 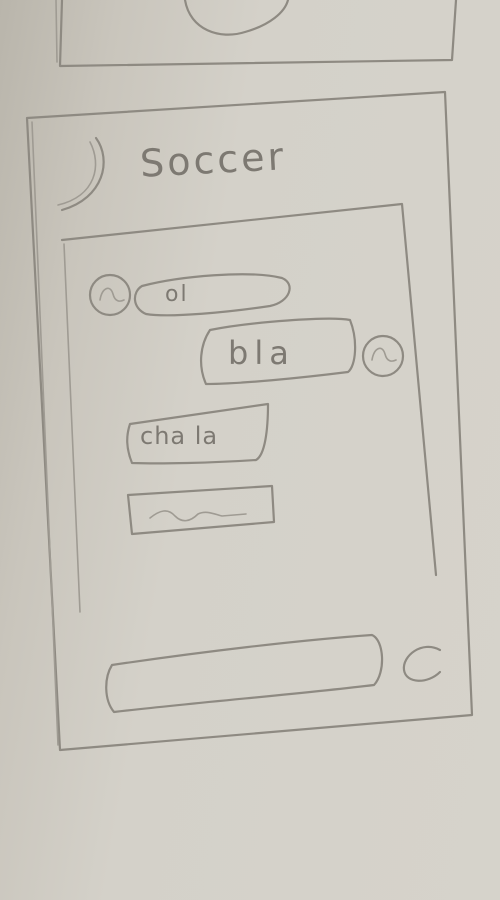 I want to click on avatar-left-target, so click(x=110, y=295).